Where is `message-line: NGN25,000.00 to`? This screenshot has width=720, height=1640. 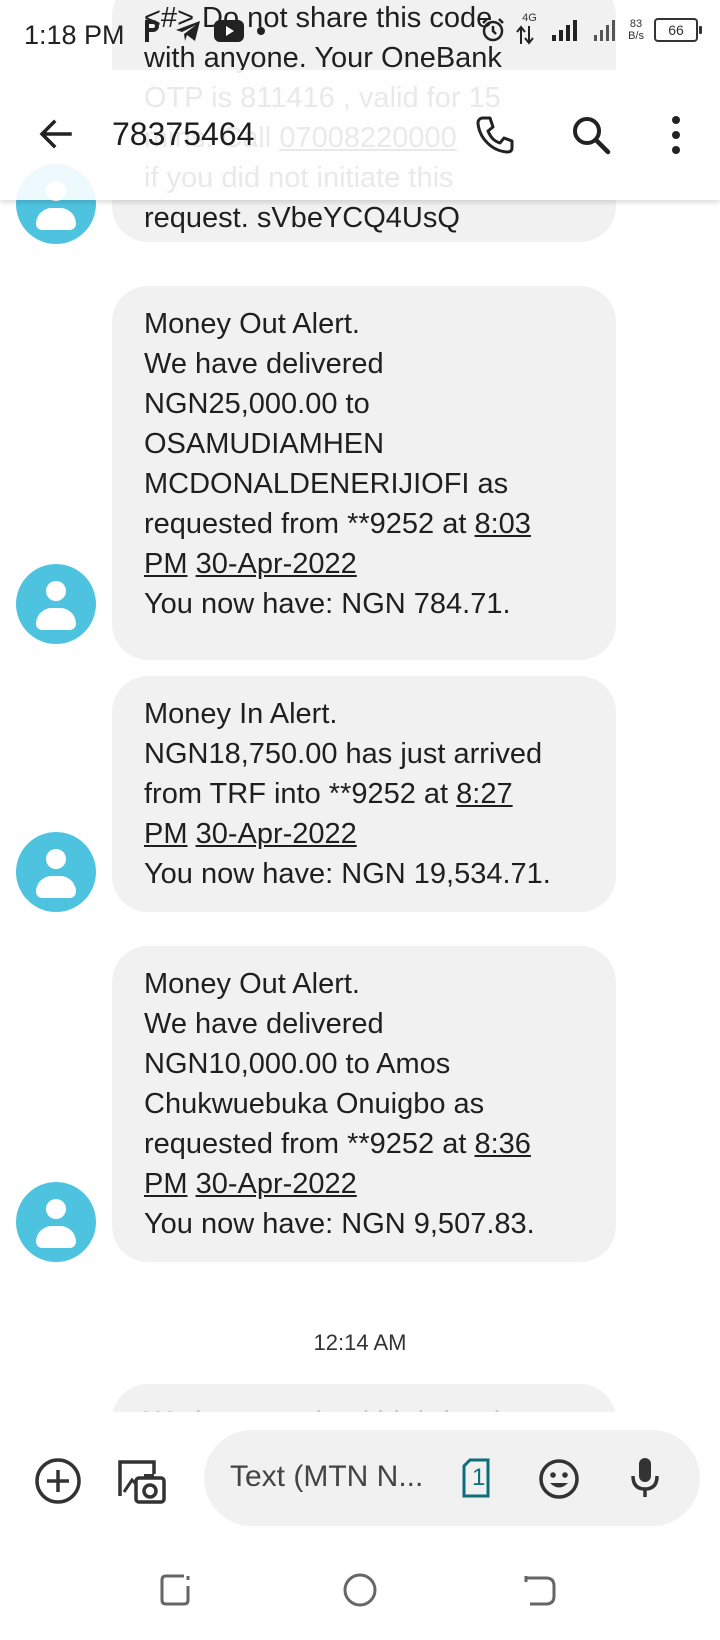
message-line: NGN25,000.00 to is located at coordinates (368, 404).